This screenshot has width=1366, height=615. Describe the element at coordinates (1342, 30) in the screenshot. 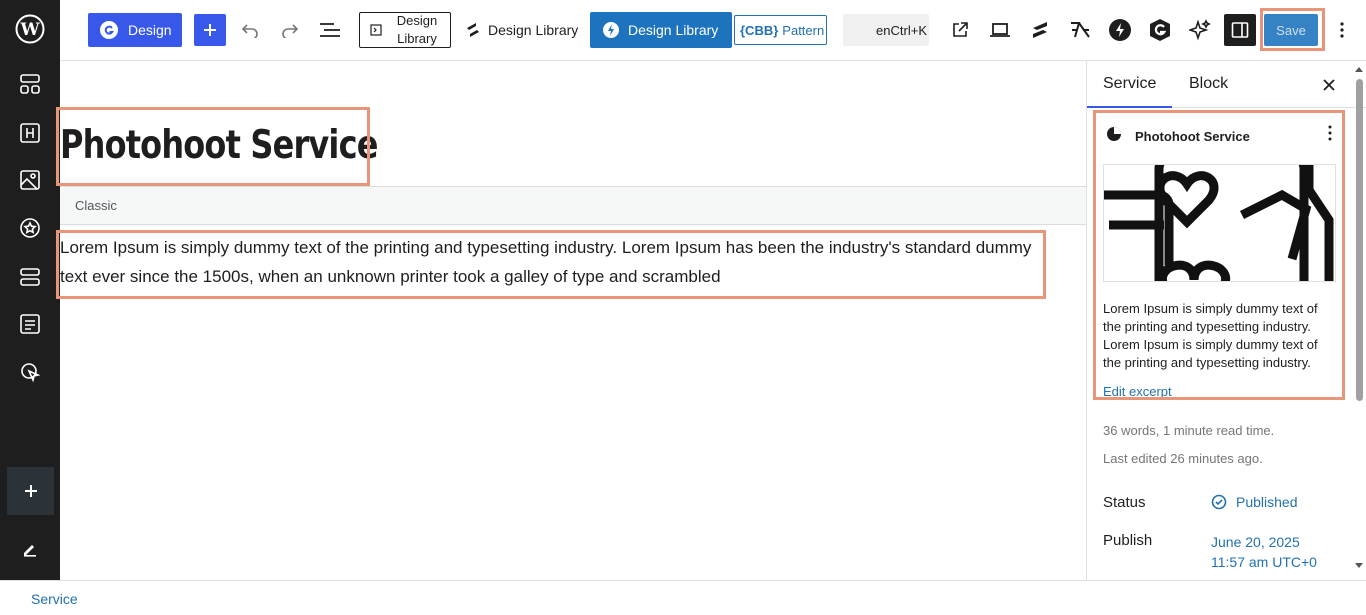

I see `options-more-icon` at that location.